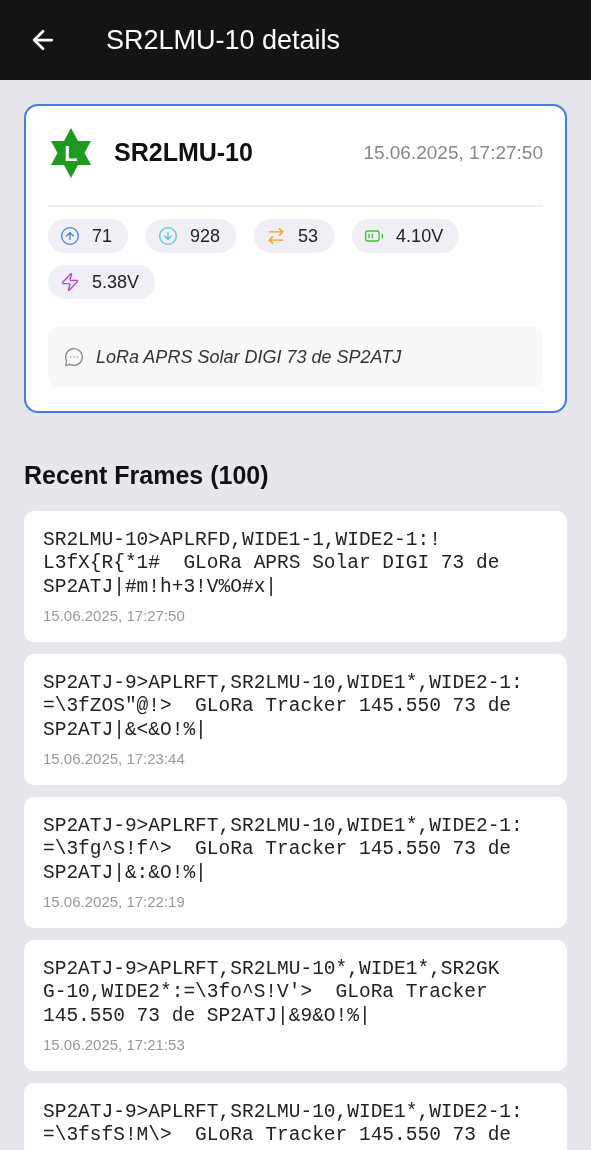 Image resolution: width=591 pixels, height=1150 pixels. Describe the element at coordinates (453, 152) in the screenshot. I see `station-timestamp: 15.06.2025, 17:27:50` at that location.